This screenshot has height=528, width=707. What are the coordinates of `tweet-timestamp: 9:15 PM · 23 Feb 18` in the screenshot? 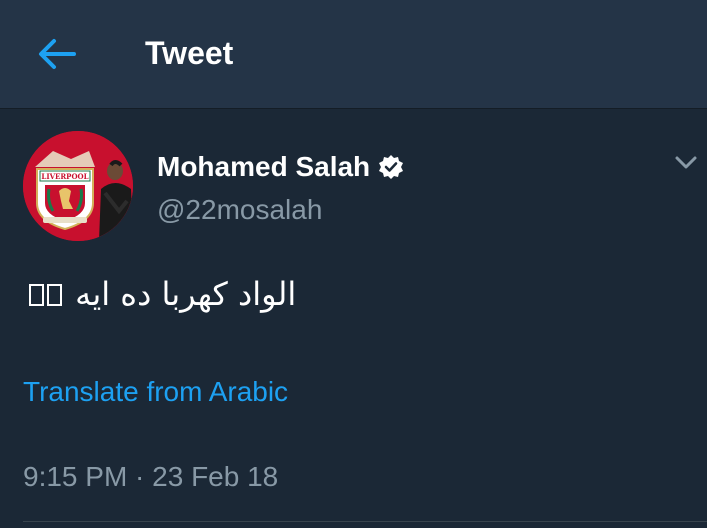 It's located at (151, 476).